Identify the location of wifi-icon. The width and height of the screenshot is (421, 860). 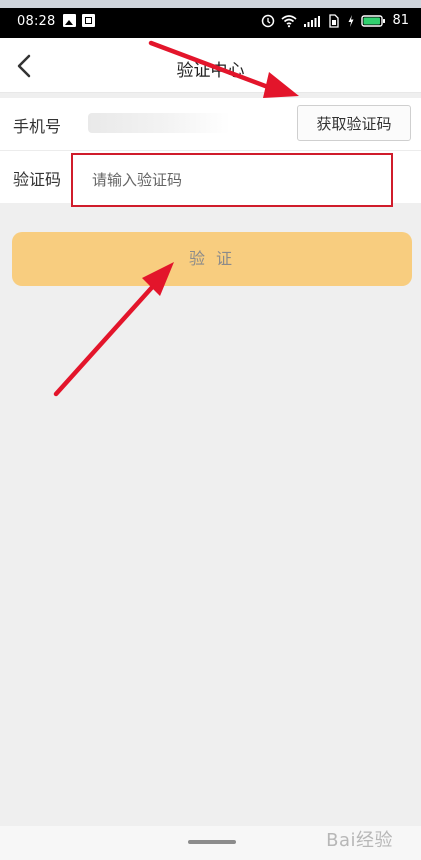
(289, 20).